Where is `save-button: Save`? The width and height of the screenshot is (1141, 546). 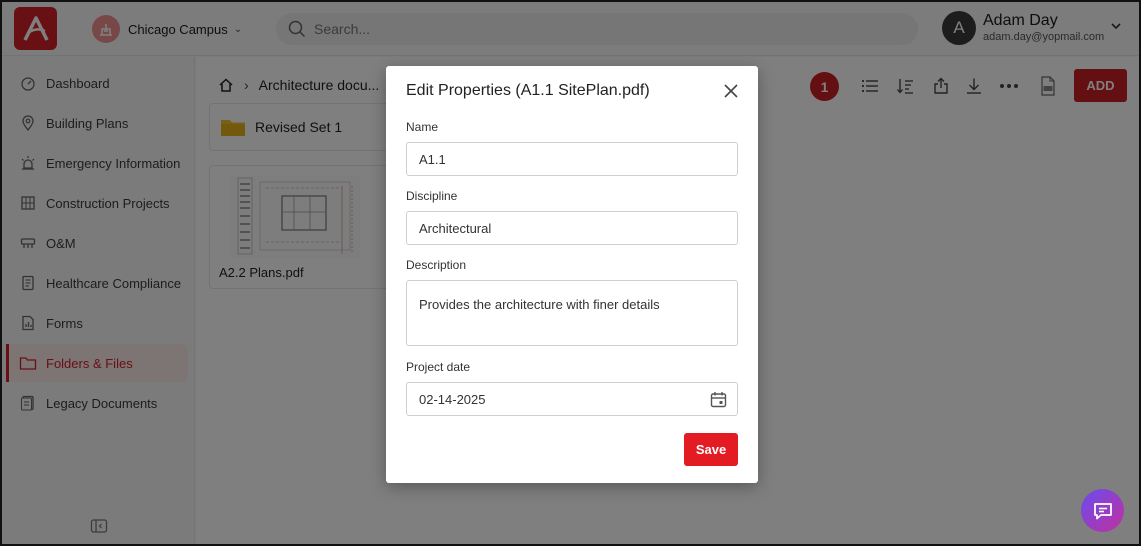 save-button: Save is located at coordinates (711, 449).